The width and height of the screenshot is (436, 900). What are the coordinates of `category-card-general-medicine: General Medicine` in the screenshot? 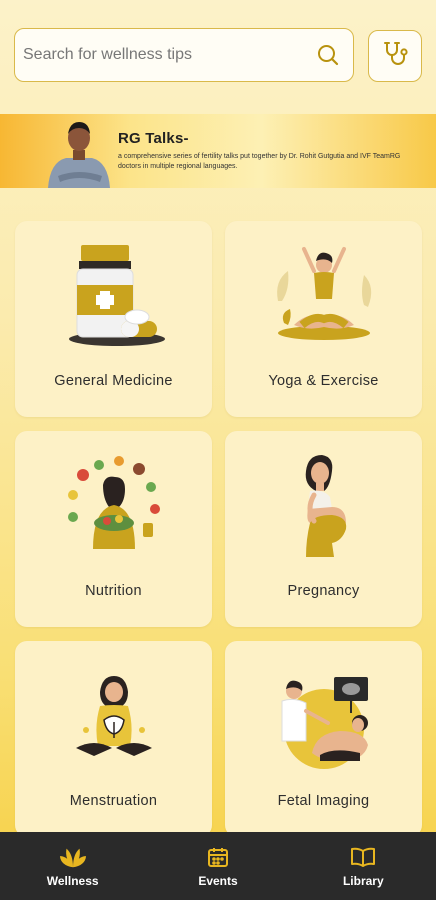 It's located at (113, 319).